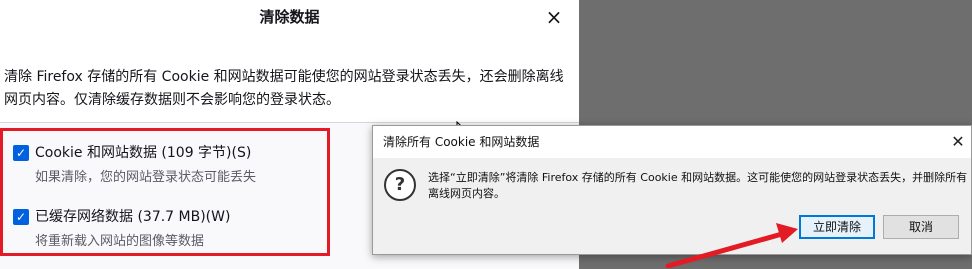  What do you see at coordinates (731, 245) in the screenshot?
I see `annotation-arrow-icon` at bounding box center [731, 245].